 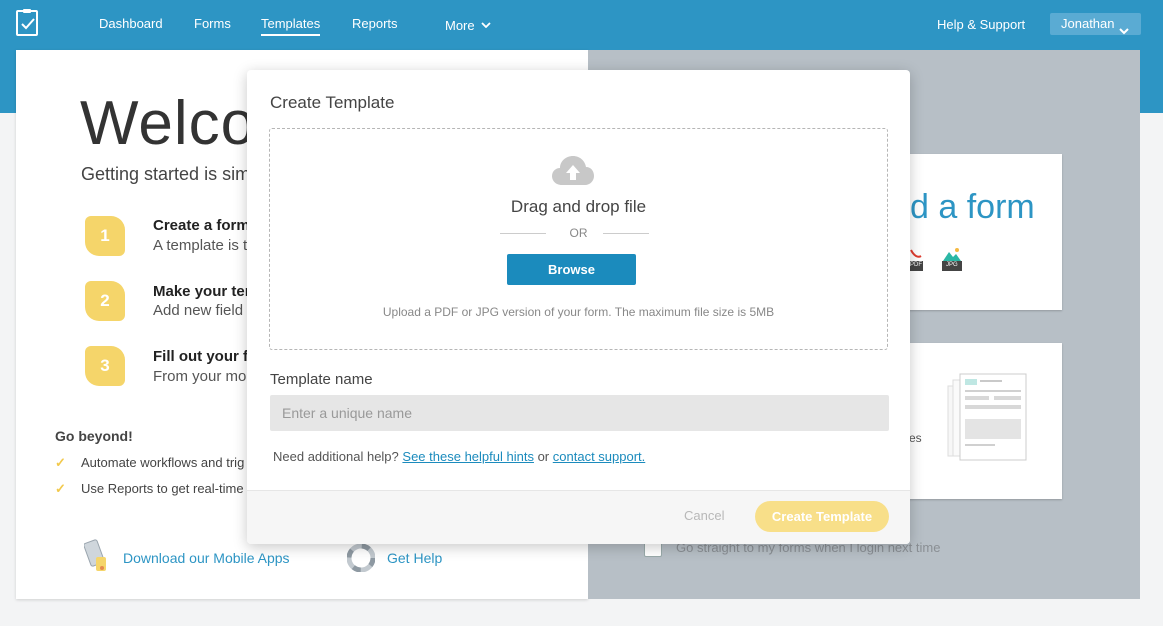 I want to click on beyond-list-item: ✓ Use Reports to get real-time, so click(x=149, y=489).